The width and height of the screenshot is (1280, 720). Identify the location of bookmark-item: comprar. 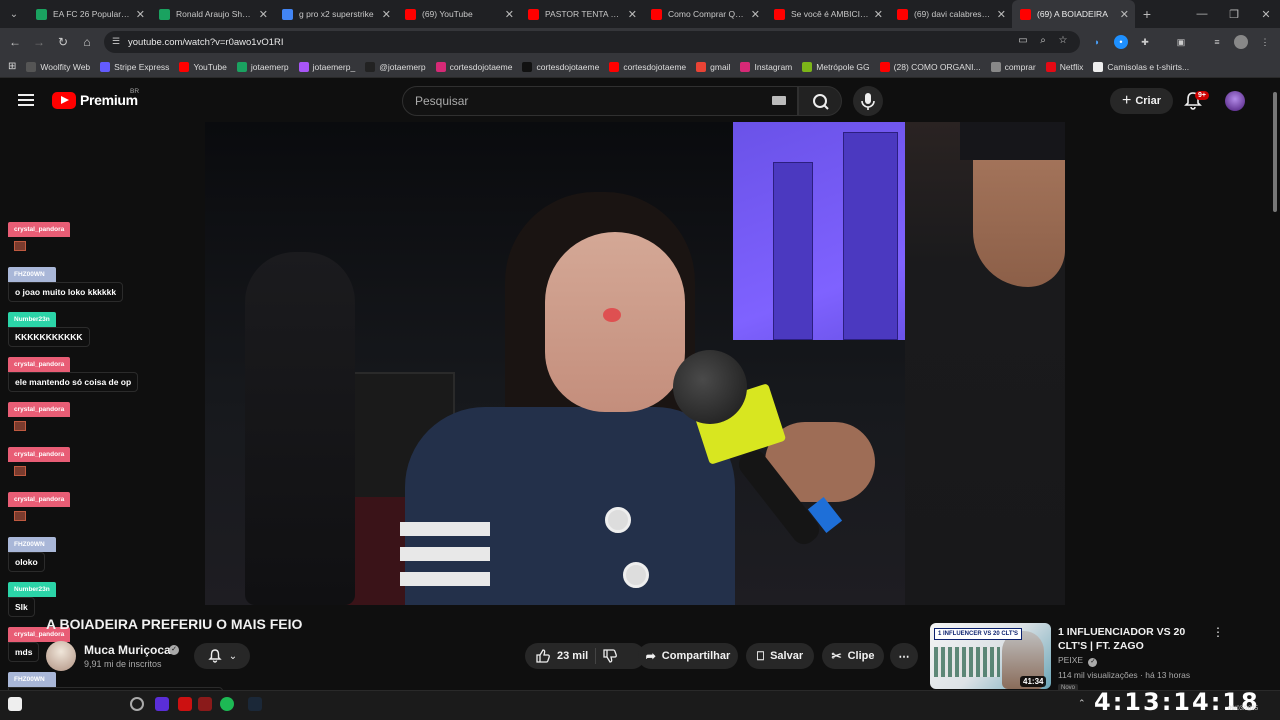
(1013, 66).